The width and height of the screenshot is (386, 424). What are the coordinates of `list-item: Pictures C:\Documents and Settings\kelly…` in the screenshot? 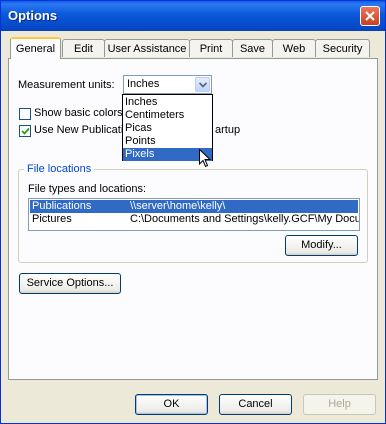 It's located at (195, 219).